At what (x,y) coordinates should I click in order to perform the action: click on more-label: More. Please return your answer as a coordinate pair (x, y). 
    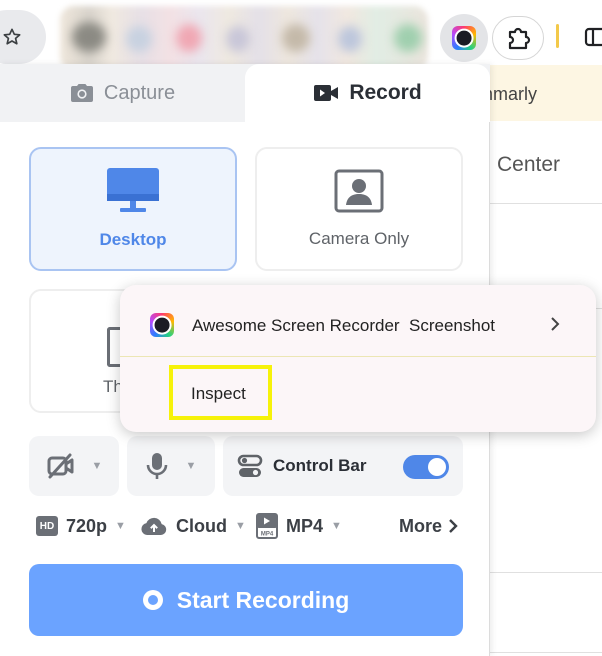
    Looking at the image, I should click on (420, 525).